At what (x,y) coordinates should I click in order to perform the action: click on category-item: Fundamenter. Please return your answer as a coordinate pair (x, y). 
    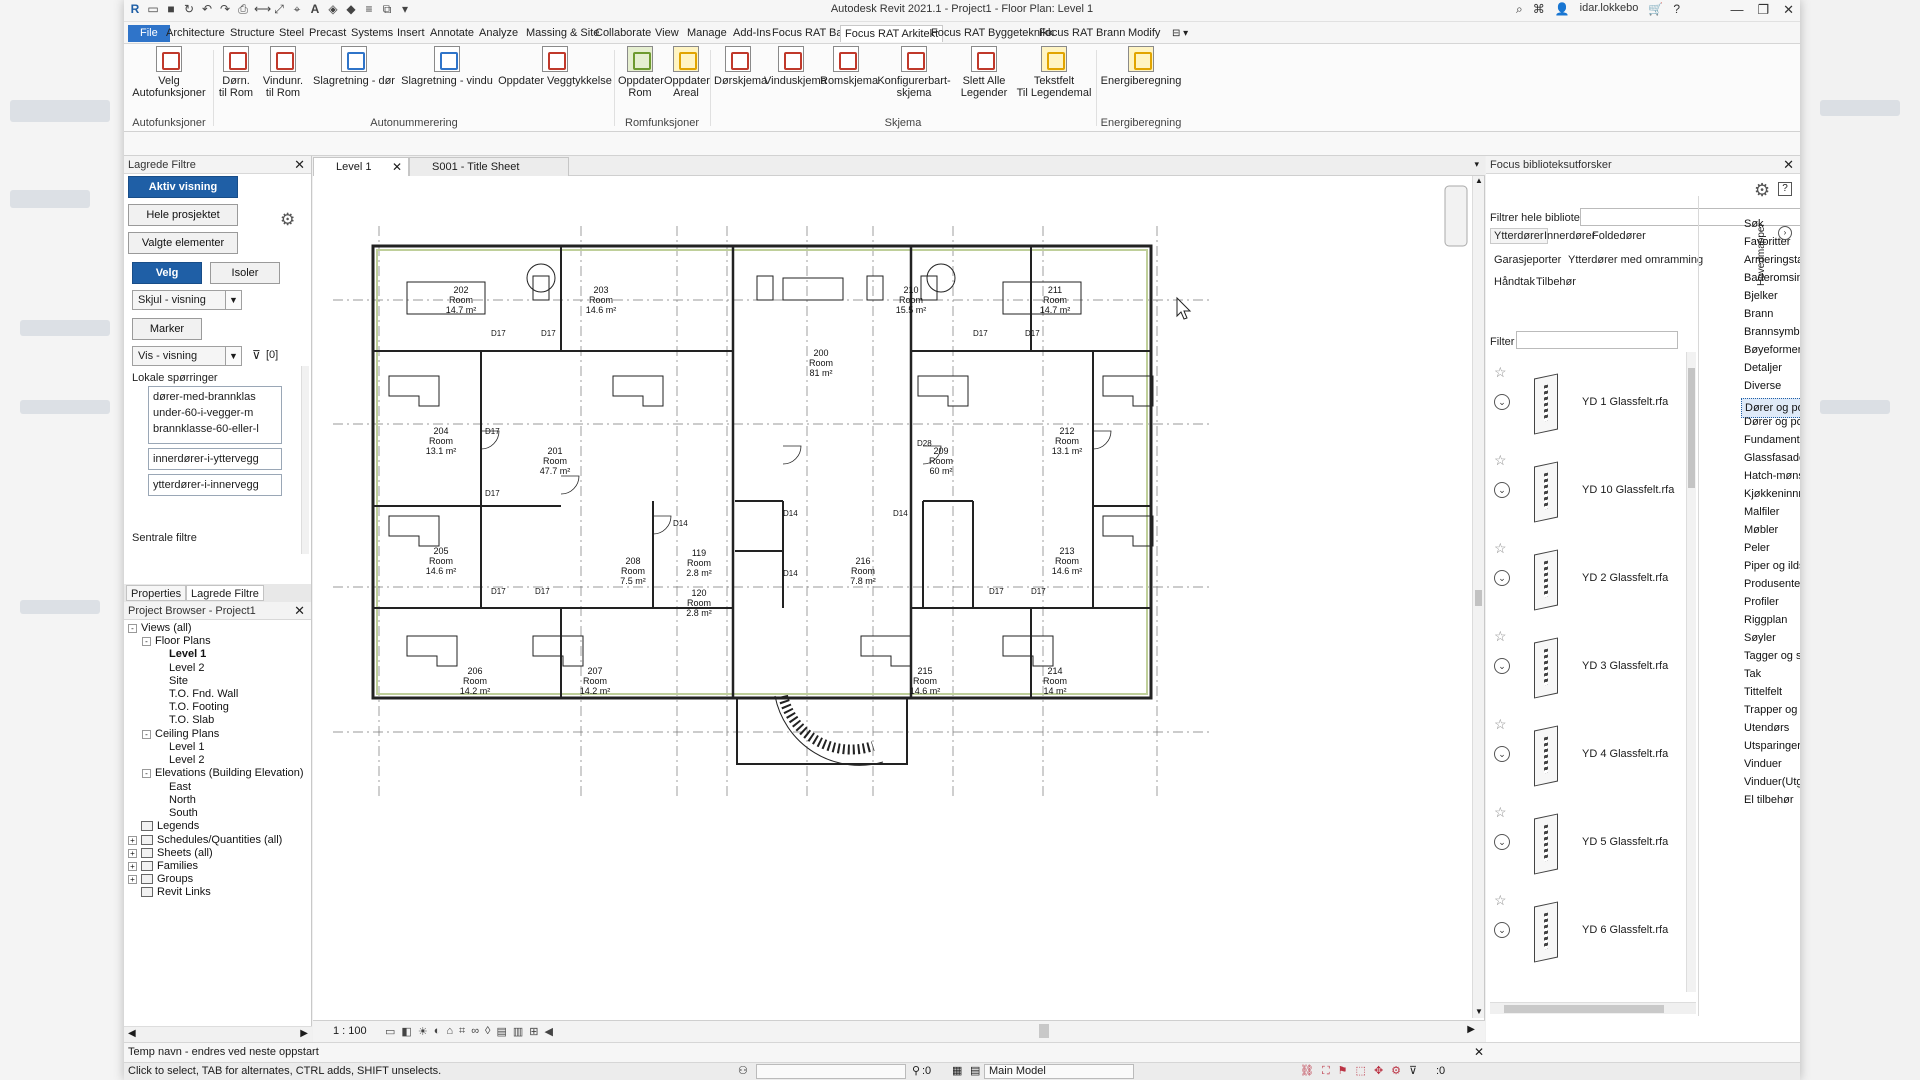
    Looking at the image, I should click on (1772, 440).